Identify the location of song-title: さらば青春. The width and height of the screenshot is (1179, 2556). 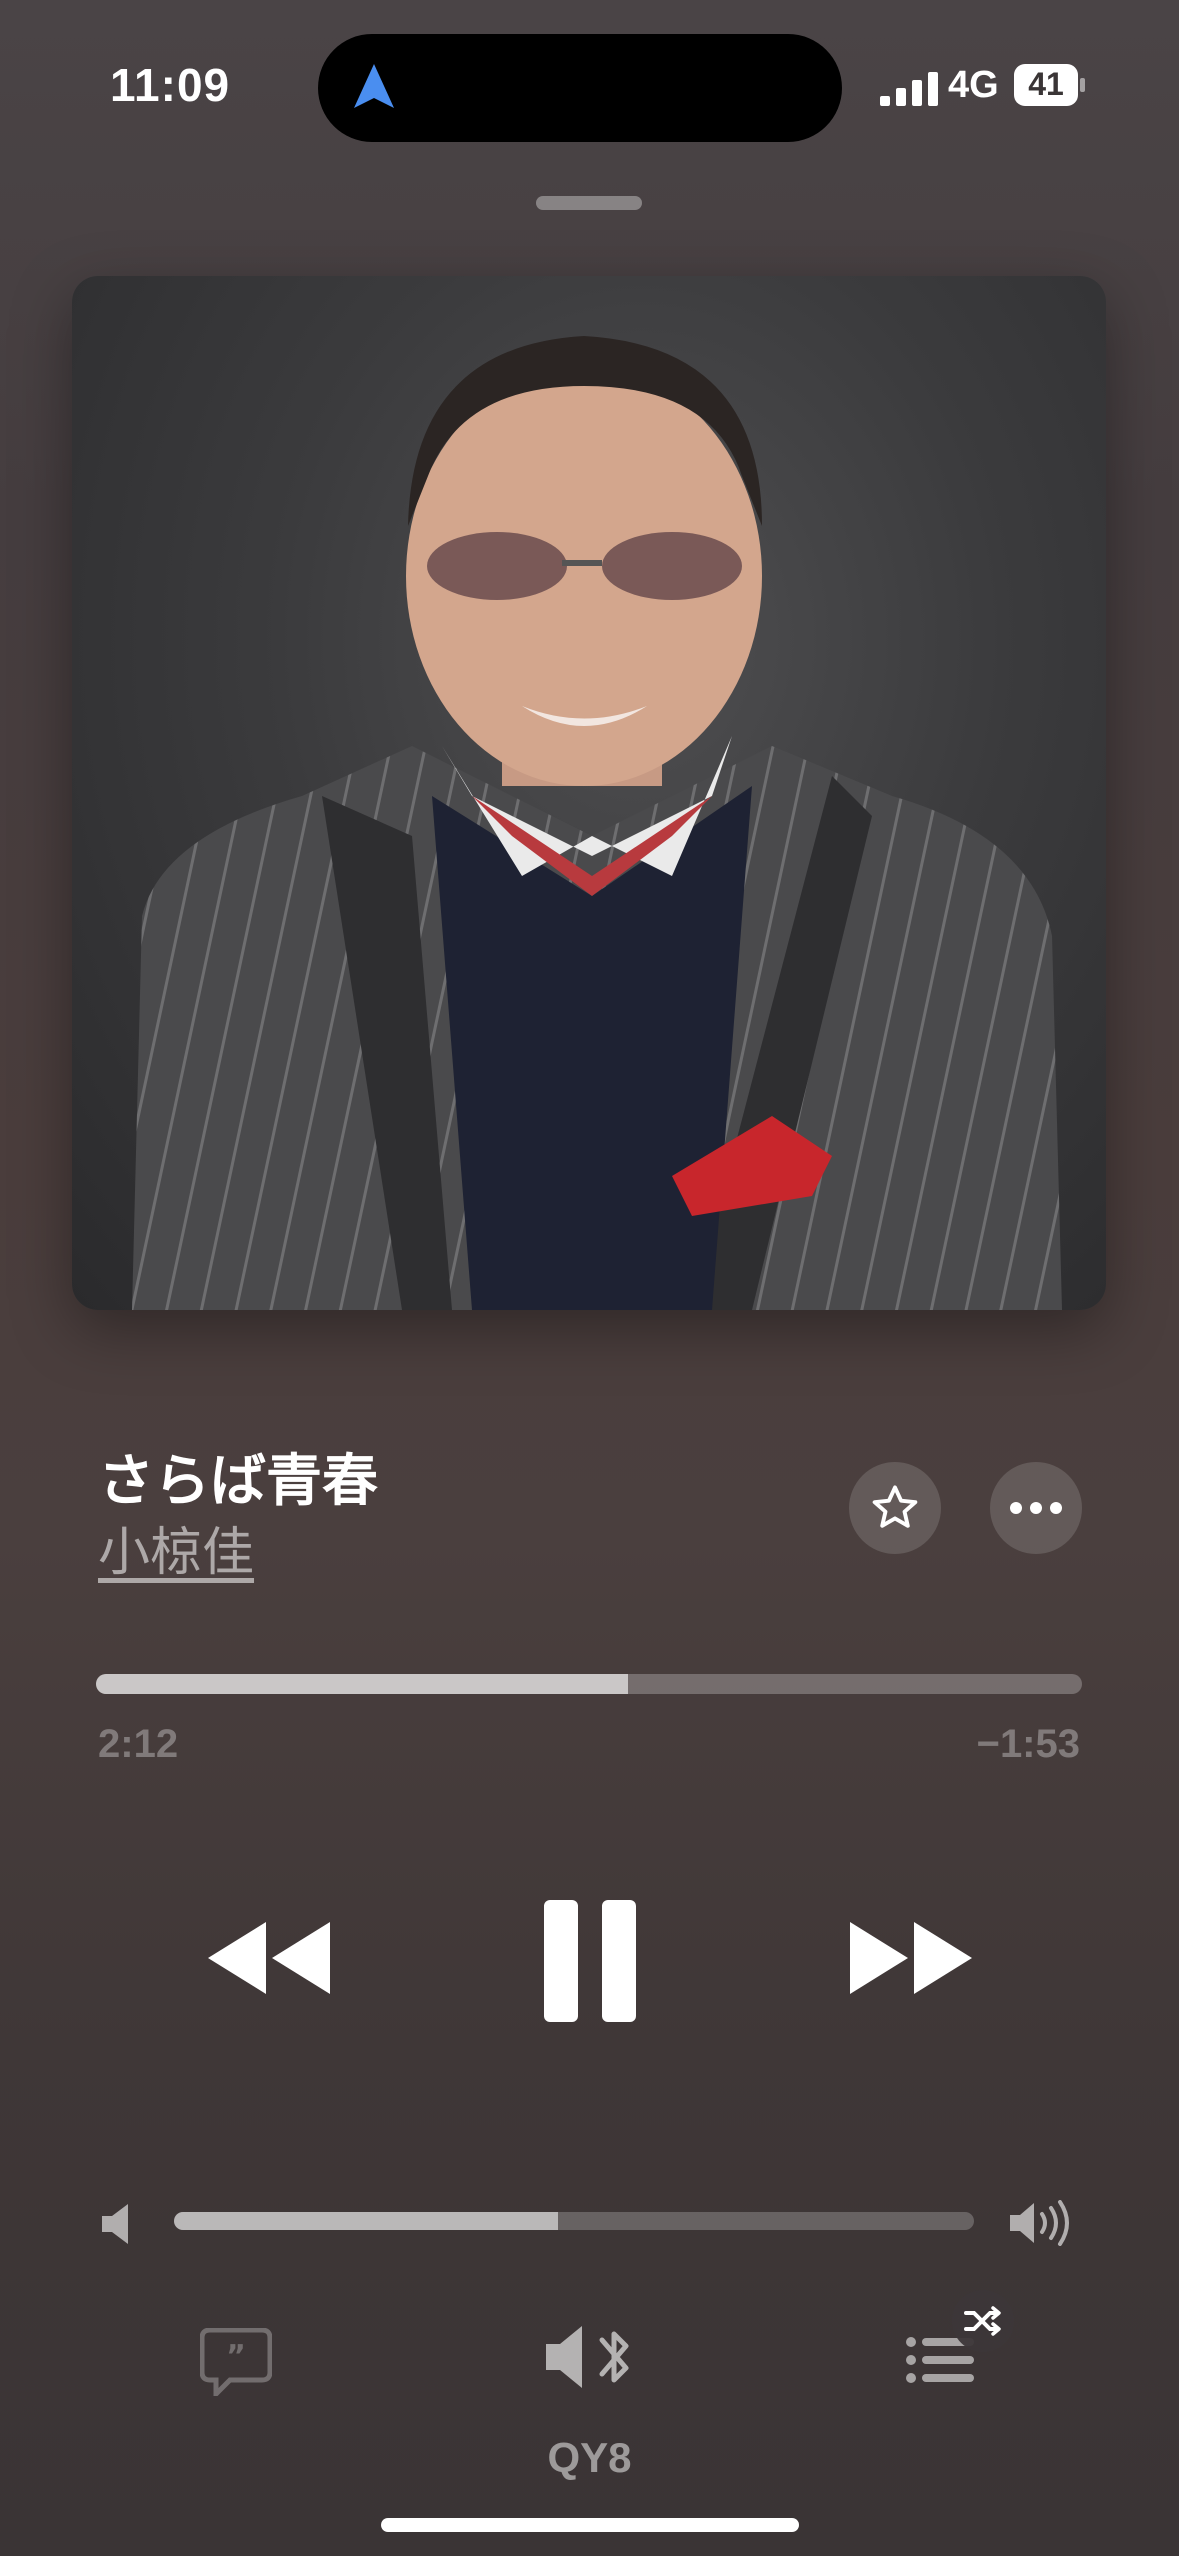
(238, 1480).